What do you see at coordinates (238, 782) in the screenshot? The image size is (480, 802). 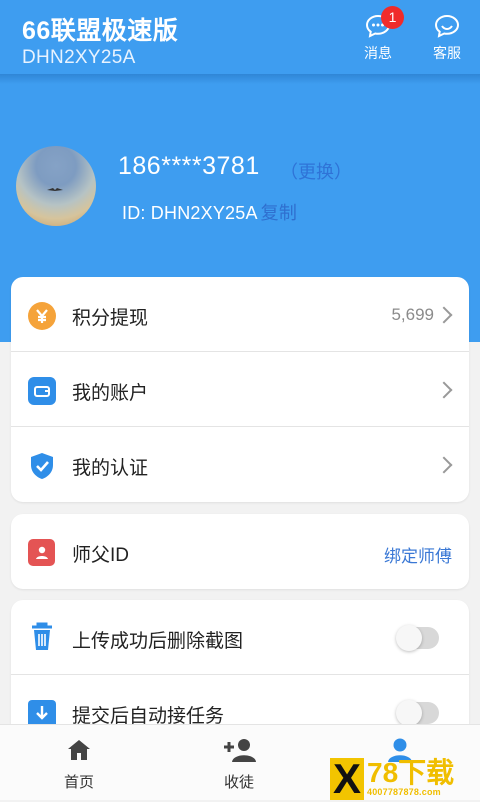 I see `nav-apprentice-label: 收徒` at bounding box center [238, 782].